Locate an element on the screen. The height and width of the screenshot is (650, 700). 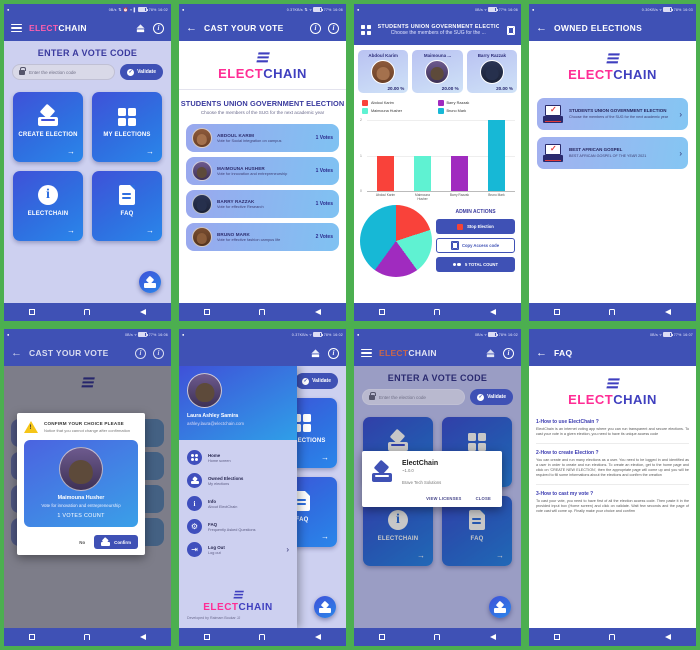
percent-card: Abdoul Karim 20.00 % is located at coordinates (383, 71).